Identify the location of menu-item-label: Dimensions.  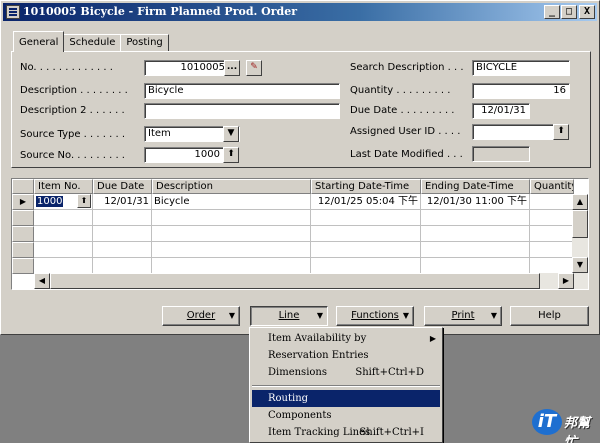
(297, 372).